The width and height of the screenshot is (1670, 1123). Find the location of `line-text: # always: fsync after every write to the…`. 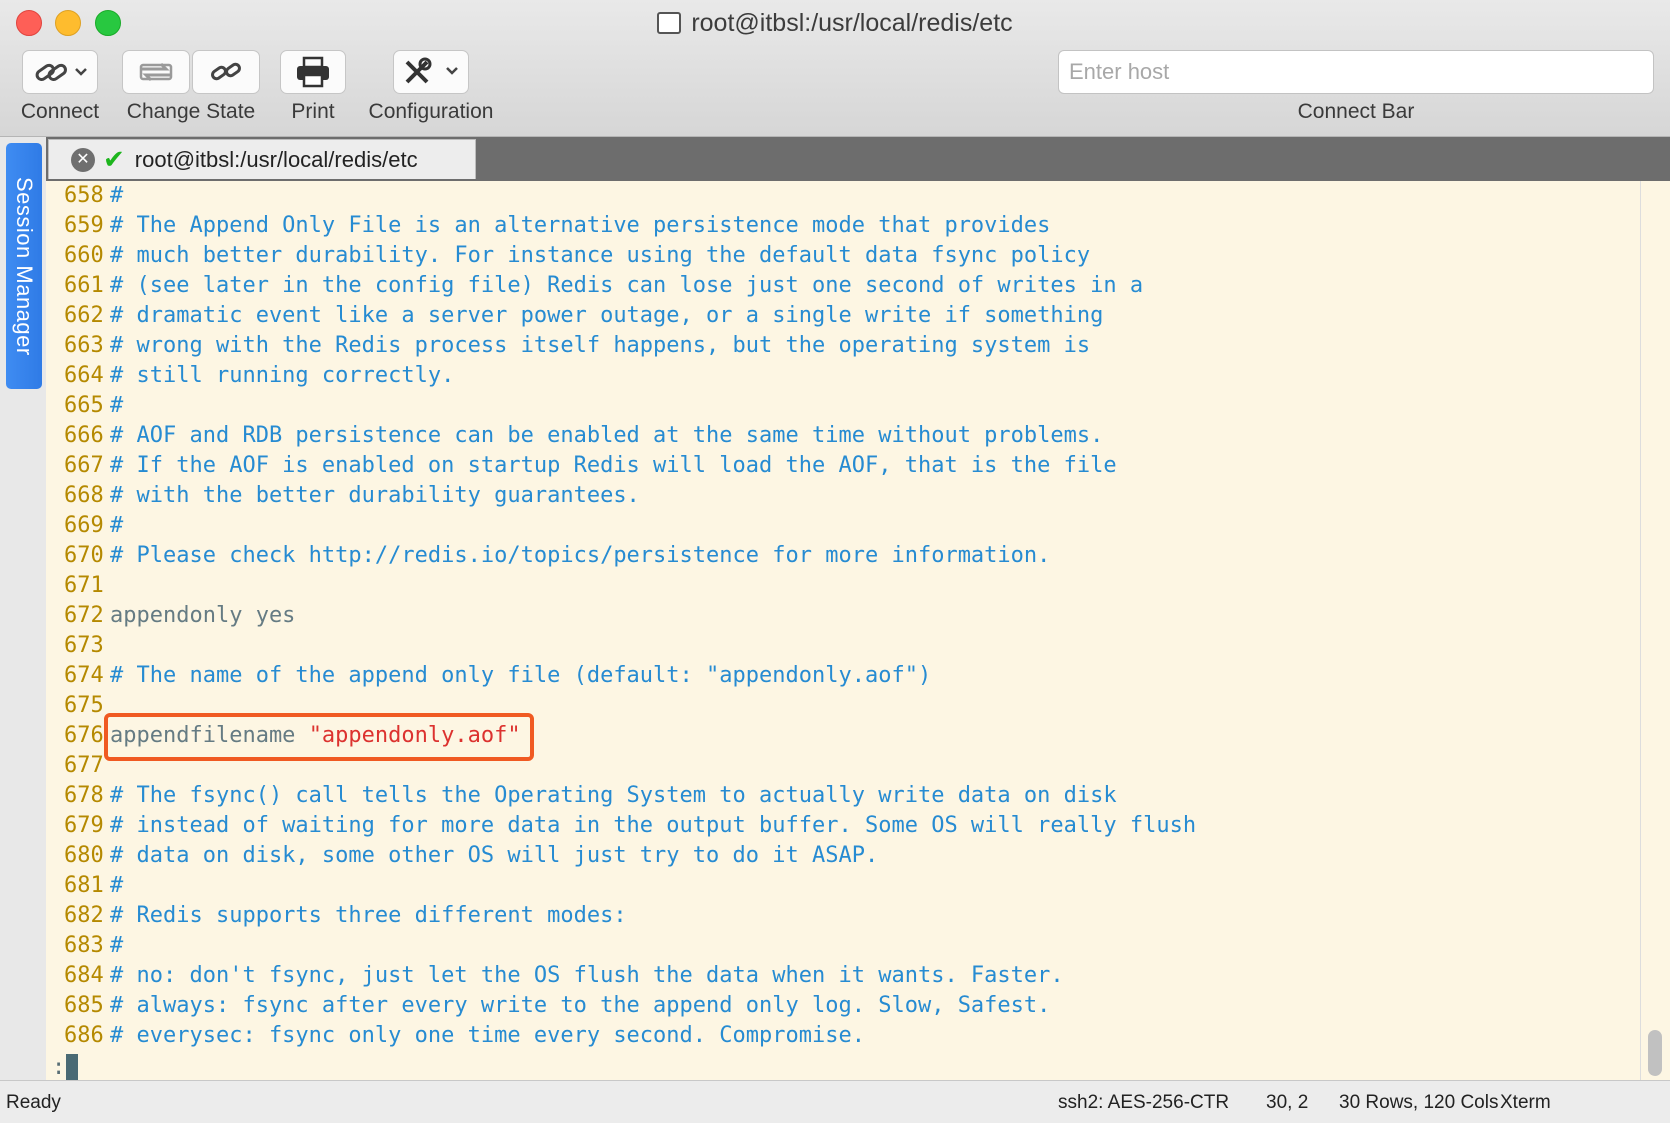

line-text: # always: fsync after every write to the… is located at coordinates (580, 1005).